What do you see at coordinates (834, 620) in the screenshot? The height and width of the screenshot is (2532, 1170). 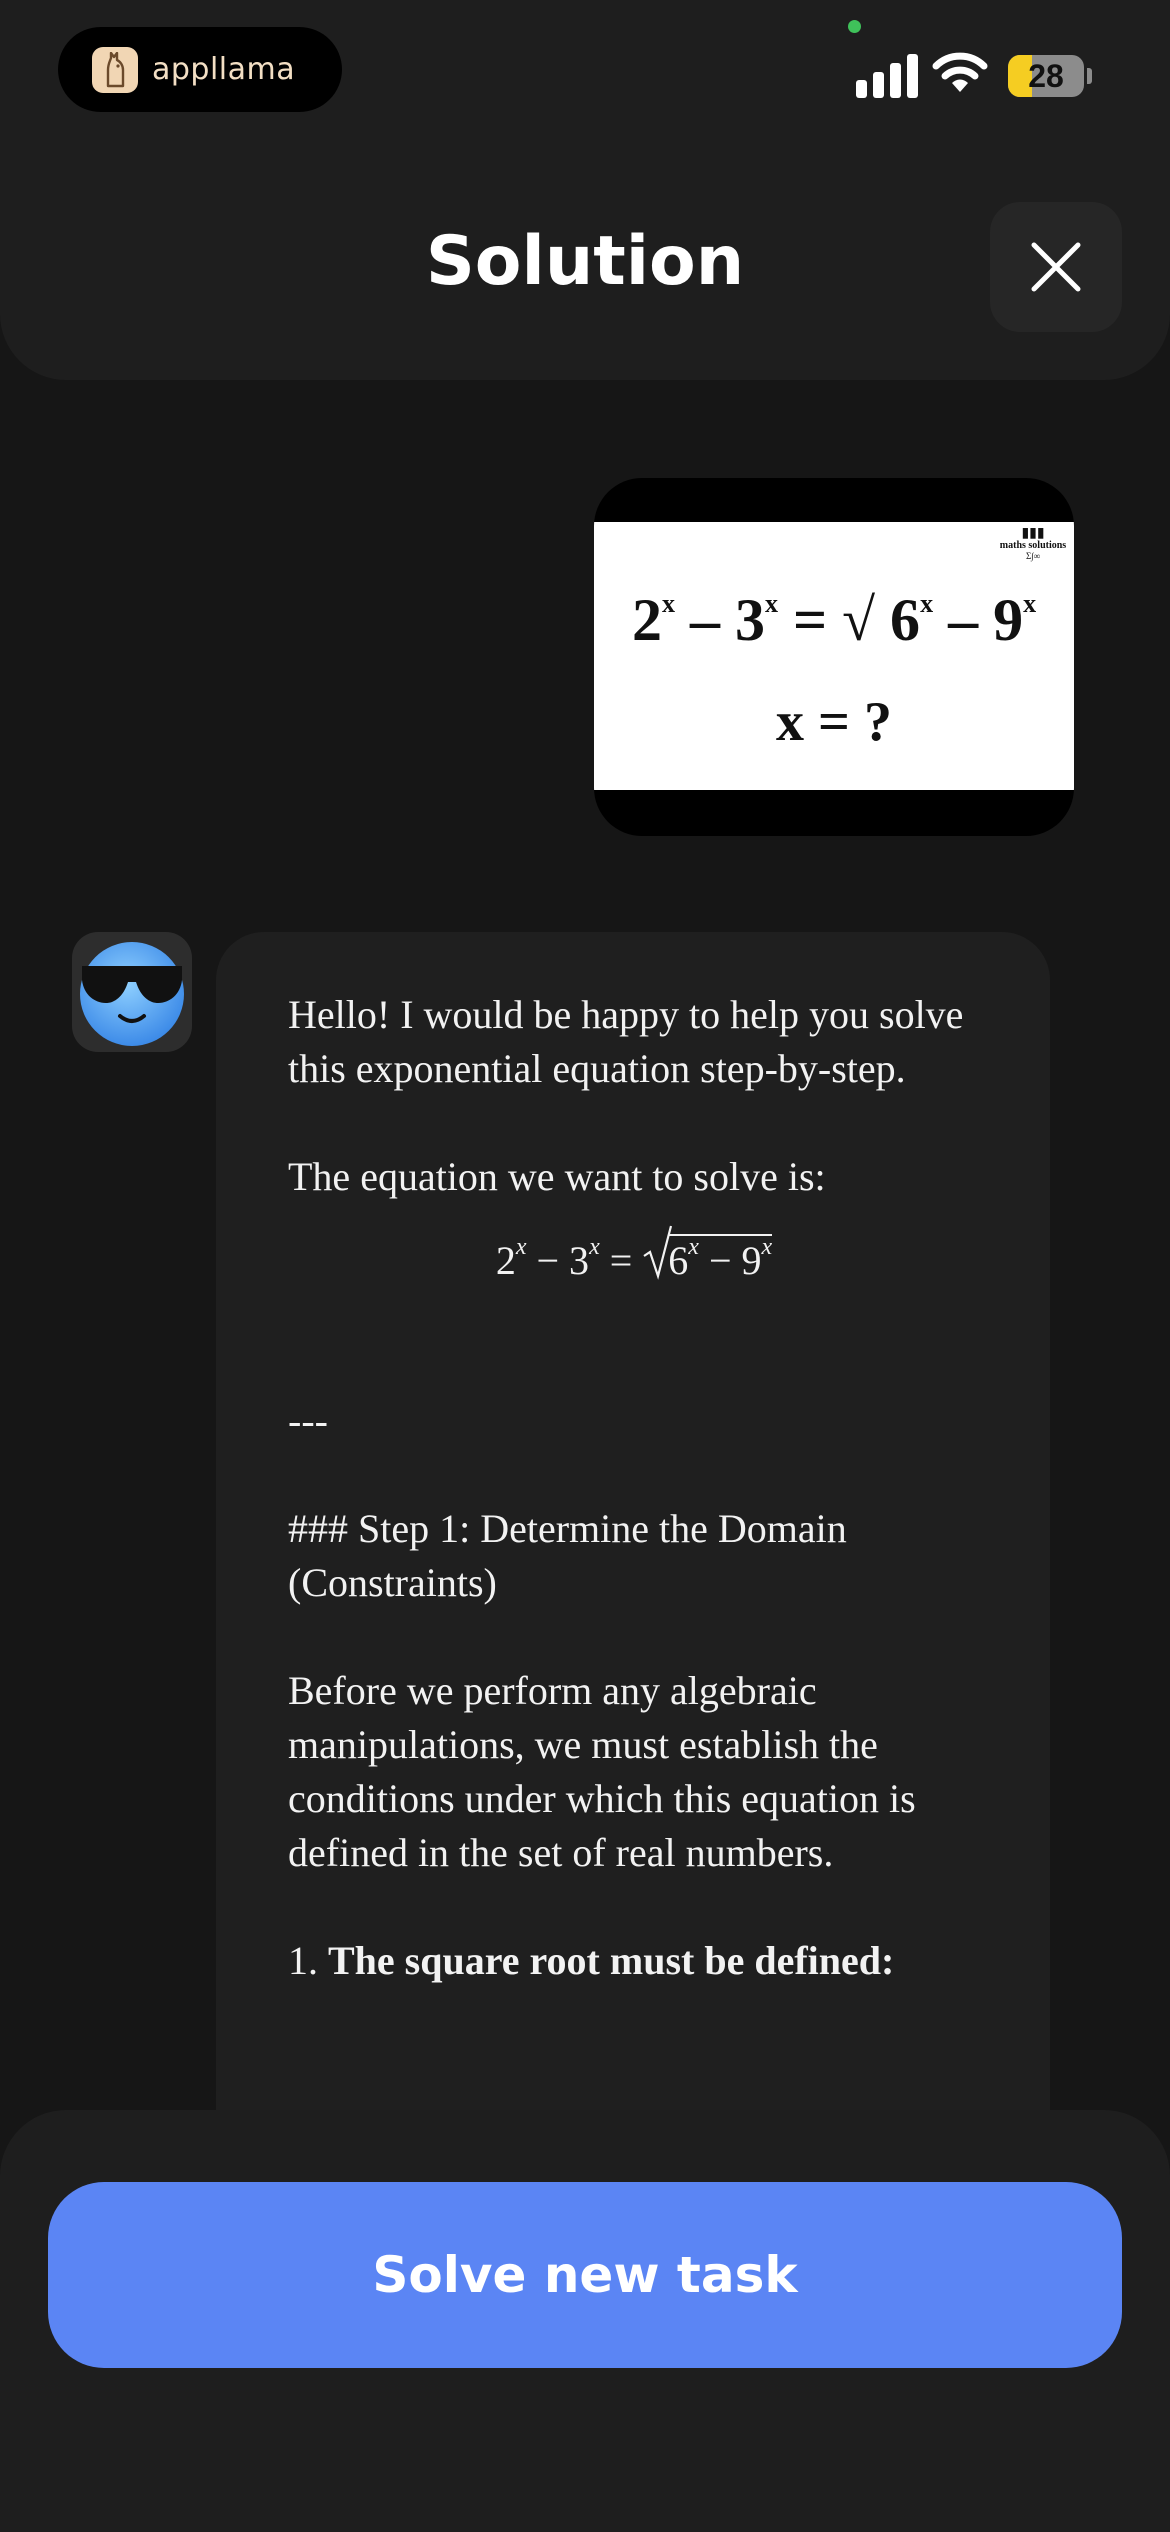 I see `task-equation: 2x – 3x = √ 6x – 9x` at bounding box center [834, 620].